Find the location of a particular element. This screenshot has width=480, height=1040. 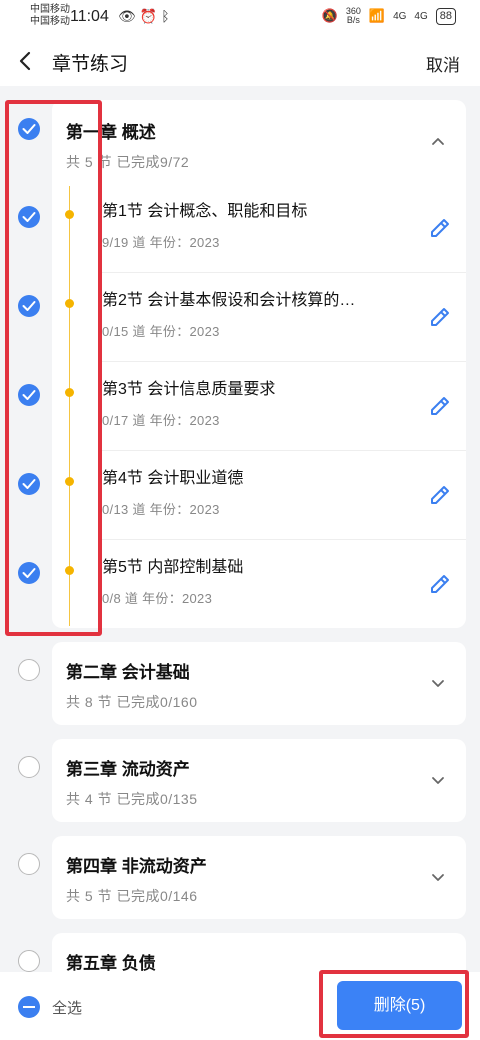

select-all-icon is located at coordinates (29, 1007).